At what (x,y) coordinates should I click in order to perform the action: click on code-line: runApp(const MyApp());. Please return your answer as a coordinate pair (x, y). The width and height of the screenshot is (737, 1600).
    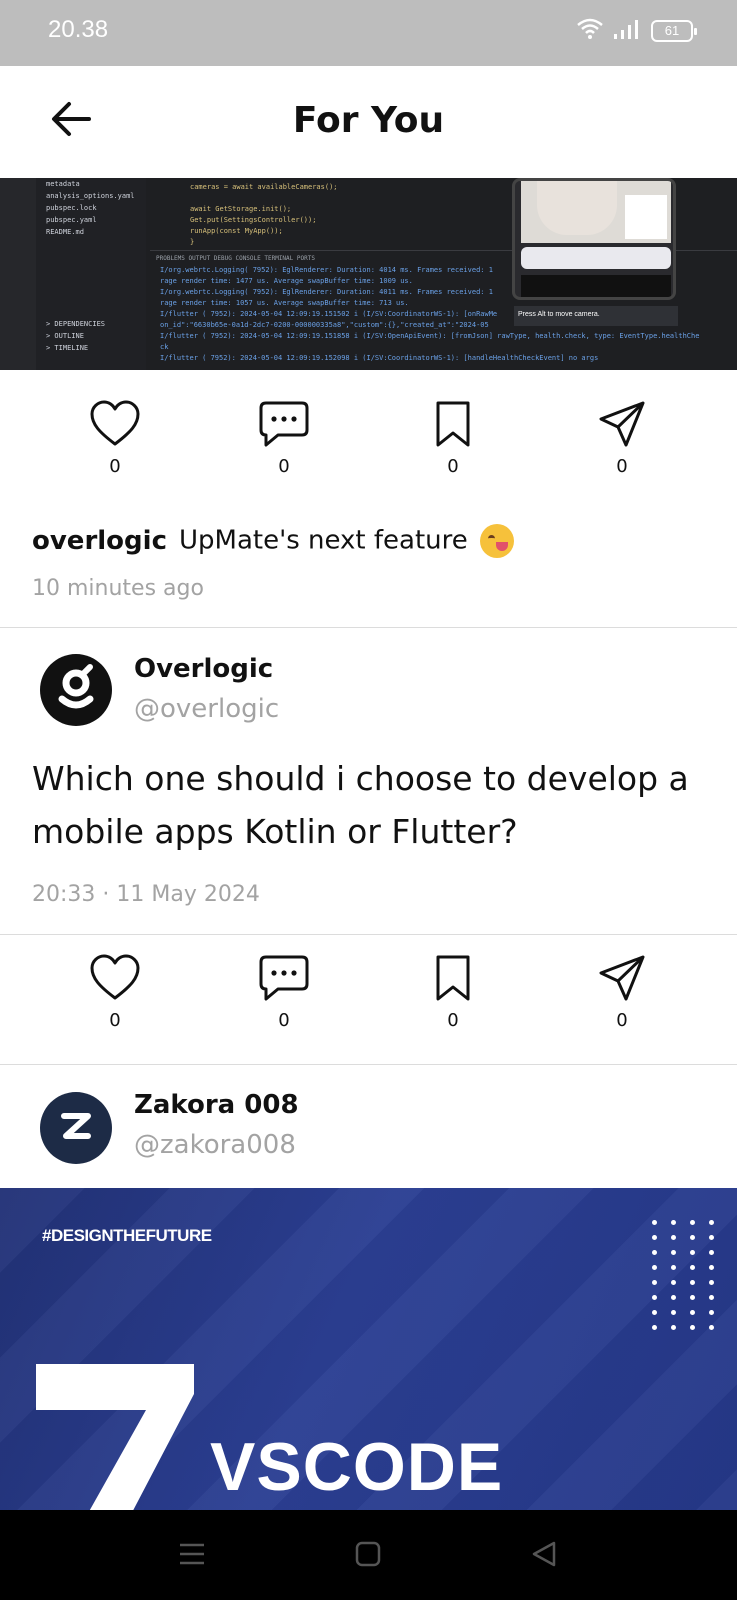
    Looking at the image, I should click on (236, 231).